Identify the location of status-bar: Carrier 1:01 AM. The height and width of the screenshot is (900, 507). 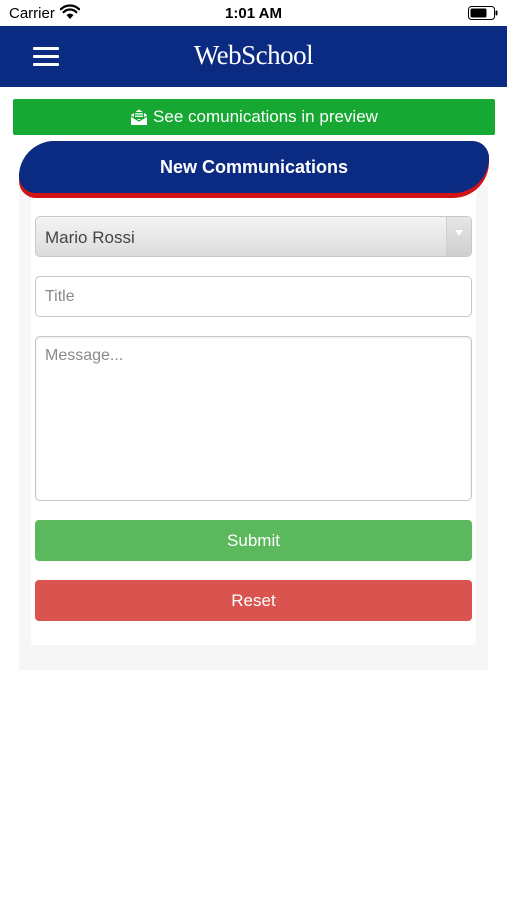
(253, 13).